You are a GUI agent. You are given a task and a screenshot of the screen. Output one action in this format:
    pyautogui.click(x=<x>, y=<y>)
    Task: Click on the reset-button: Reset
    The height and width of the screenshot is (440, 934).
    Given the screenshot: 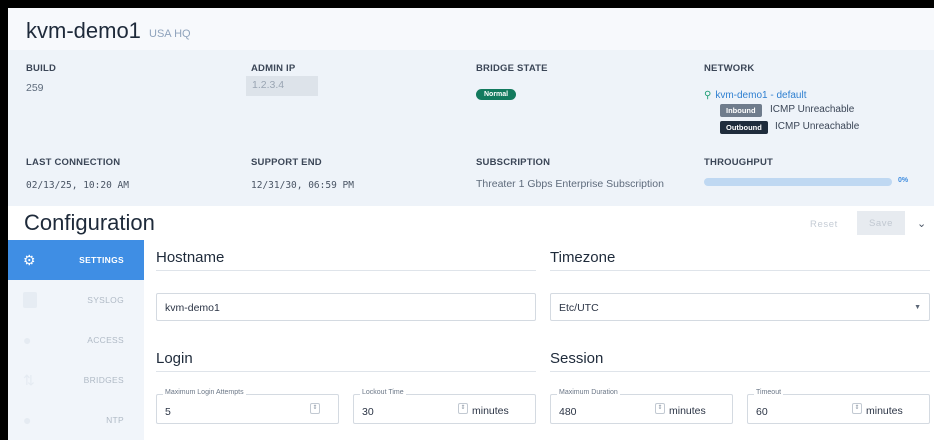 What is the action you would take?
    pyautogui.click(x=824, y=224)
    